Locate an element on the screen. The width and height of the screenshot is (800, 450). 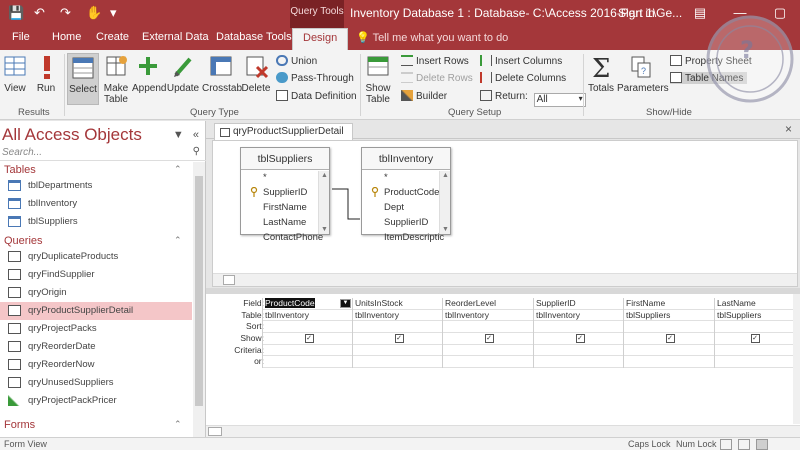
redo-icon: ↷ is located at coordinates (65, 13).